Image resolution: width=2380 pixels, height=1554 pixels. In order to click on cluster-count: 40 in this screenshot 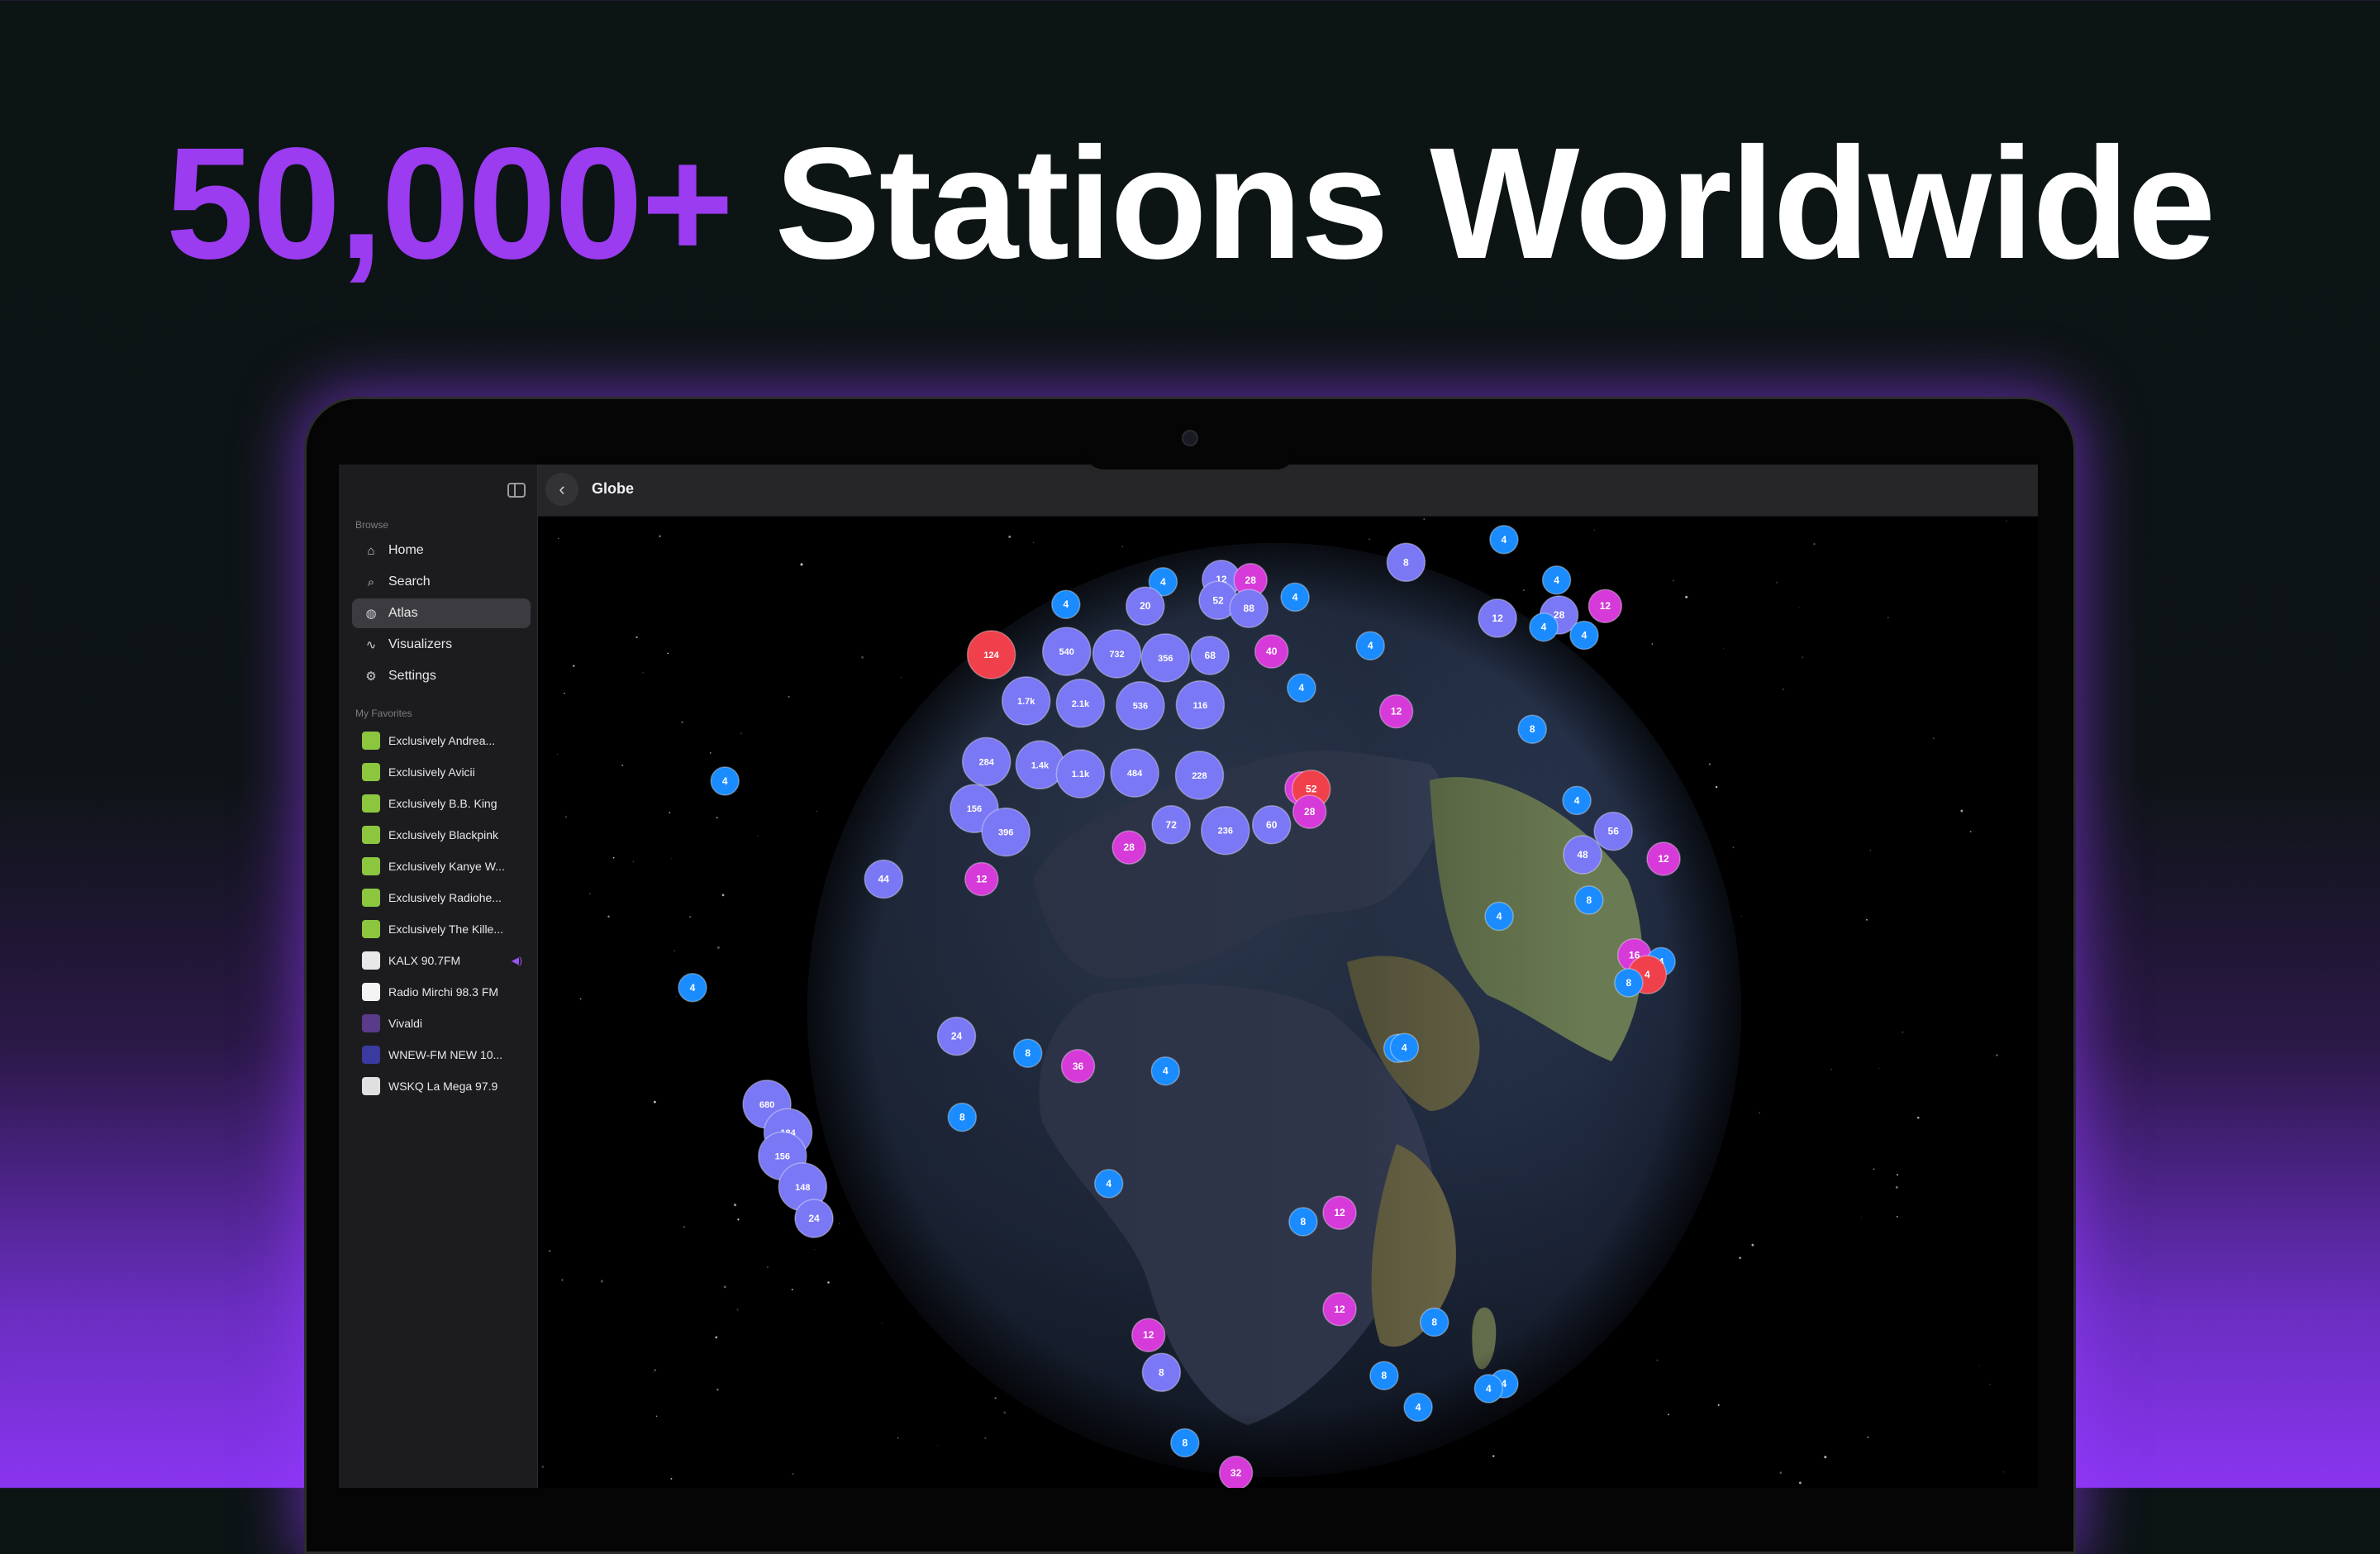, I will do `click(1272, 651)`.